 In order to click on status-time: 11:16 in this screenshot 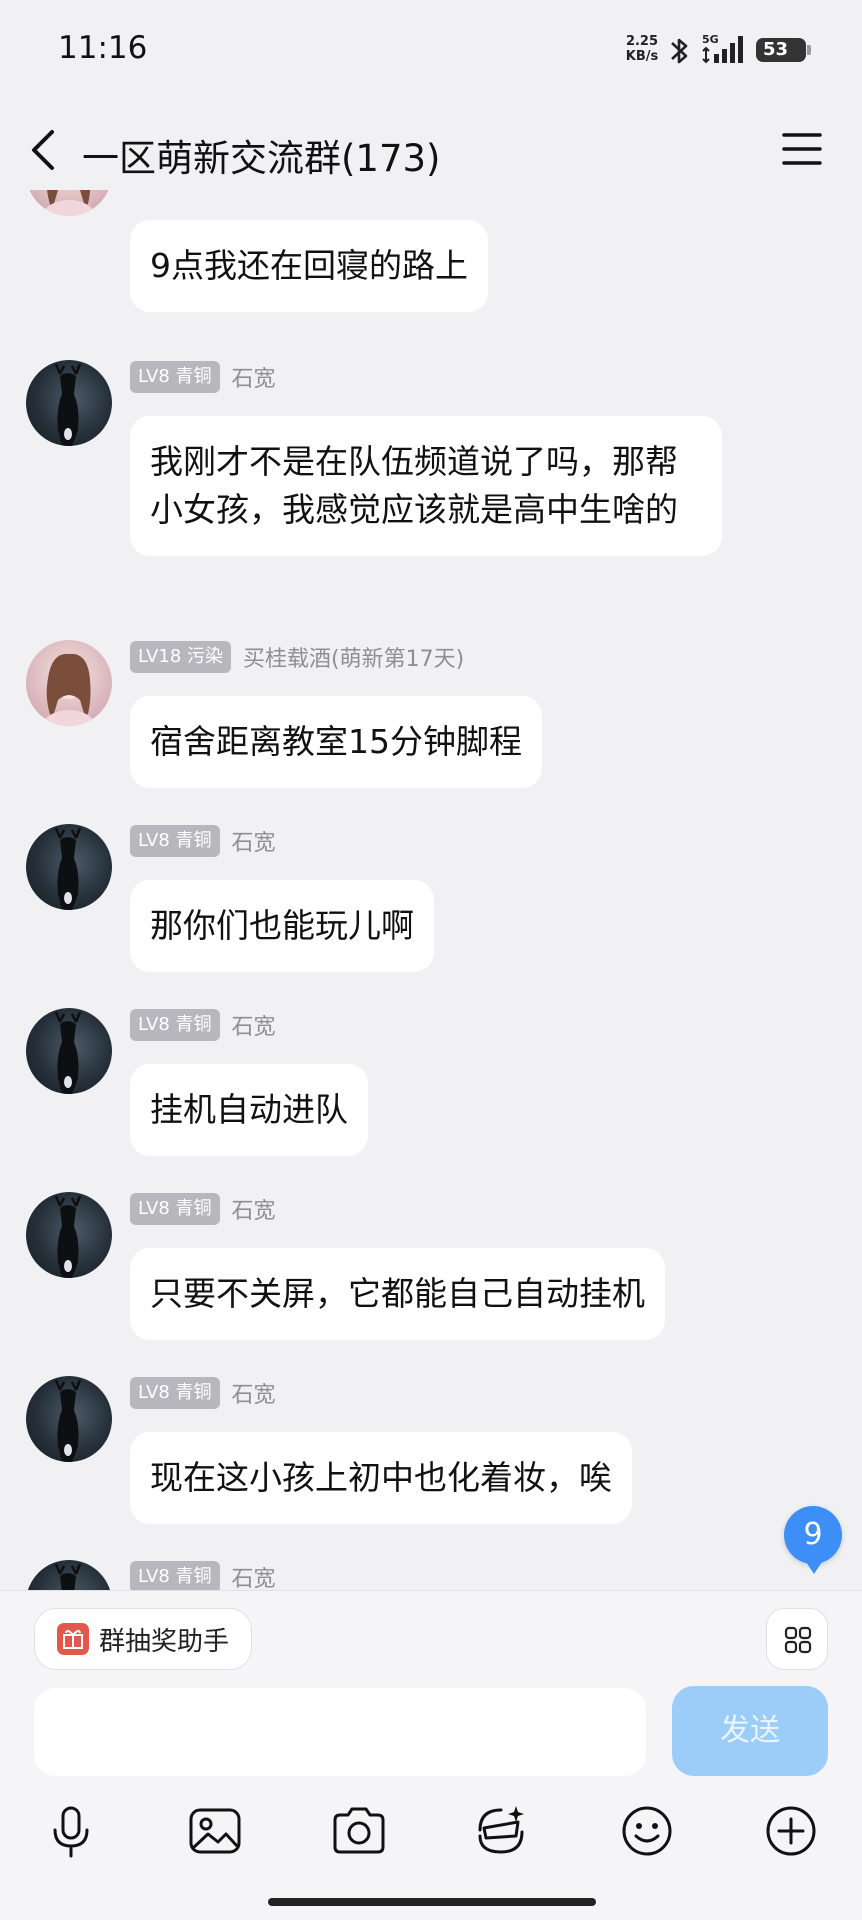, I will do `click(103, 48)`.